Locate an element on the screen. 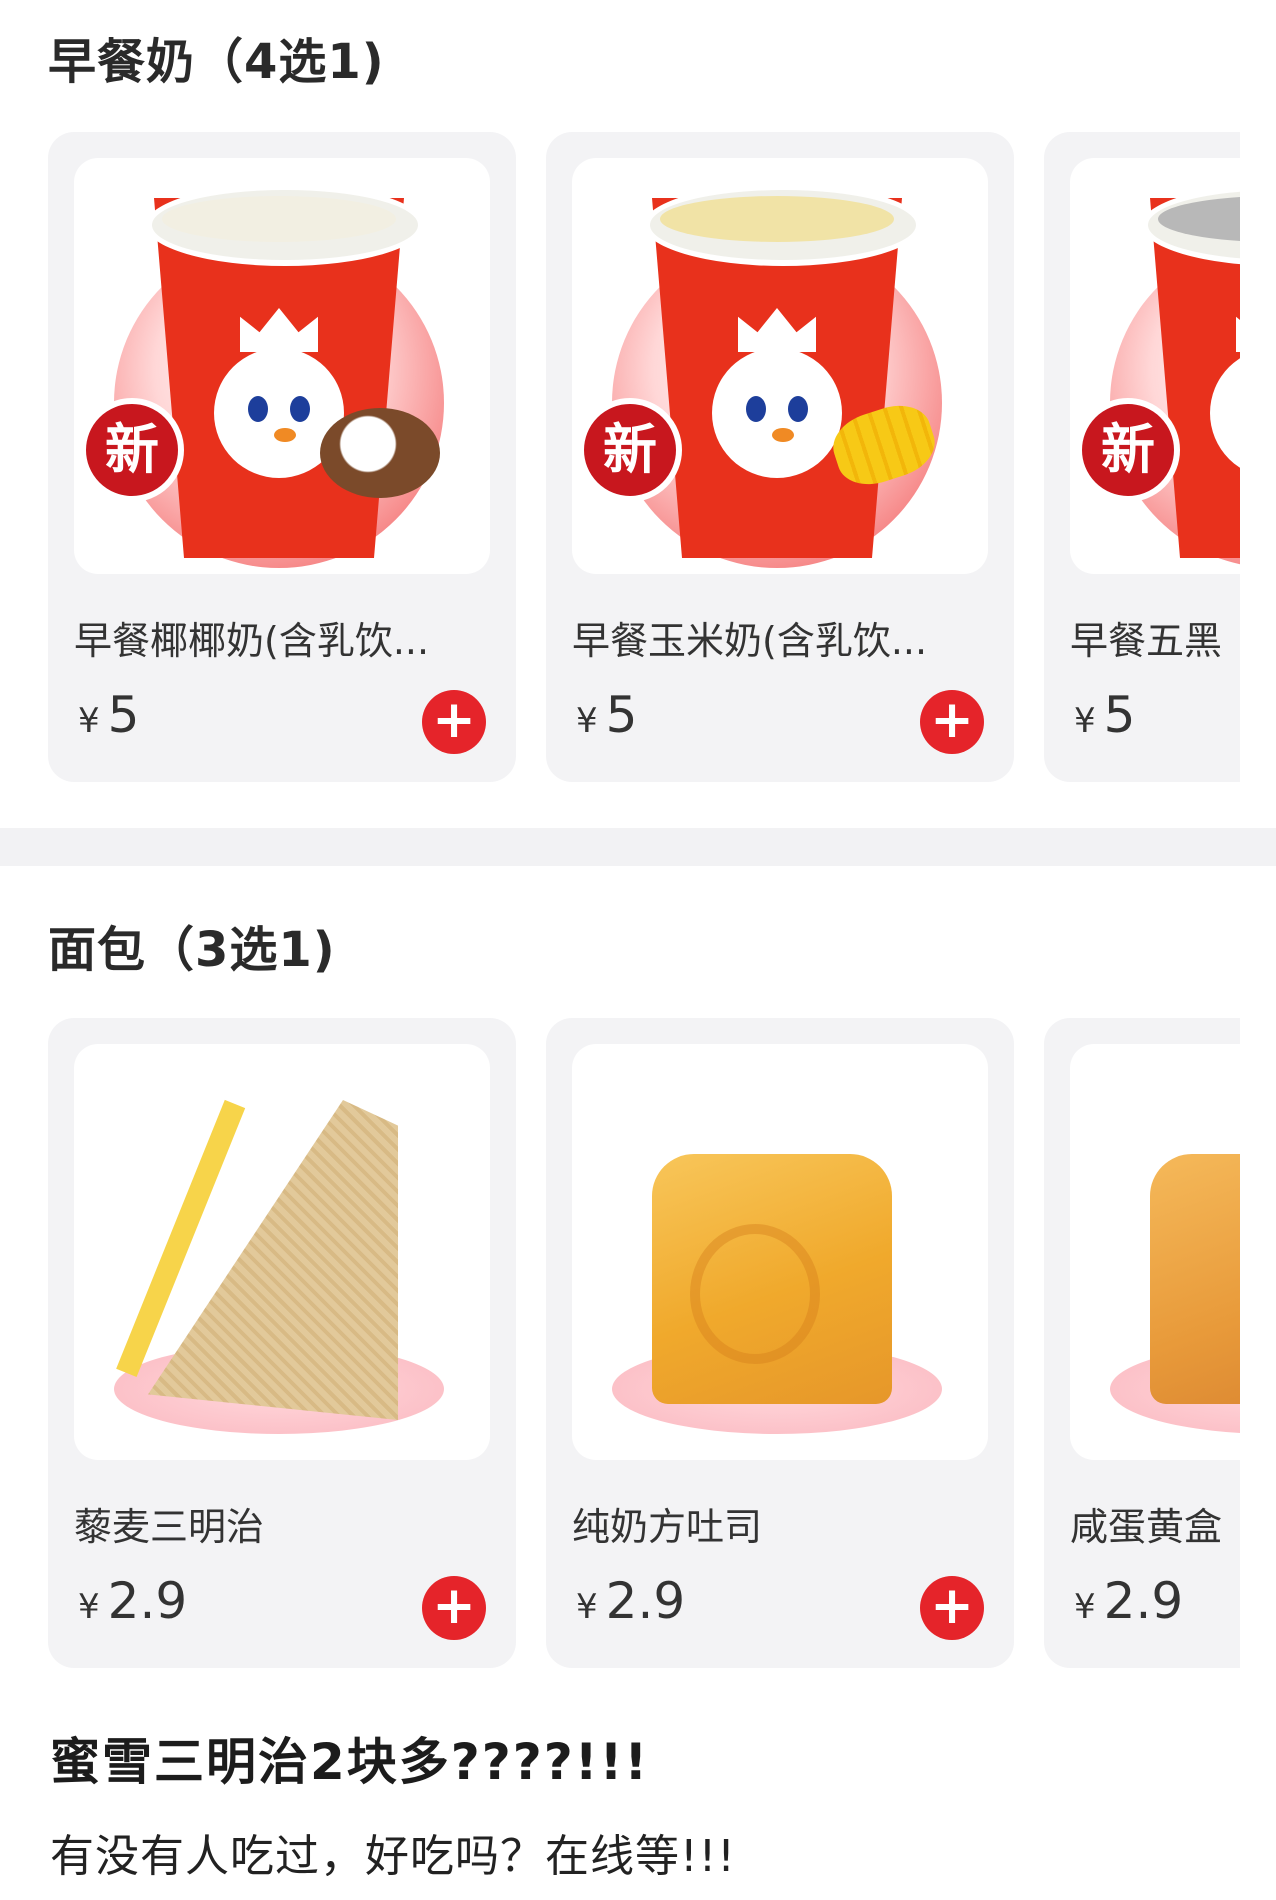 Image resolution: width=1276 pixels, height=1900 pixels. section-divider is located at coordinates (638, 847).